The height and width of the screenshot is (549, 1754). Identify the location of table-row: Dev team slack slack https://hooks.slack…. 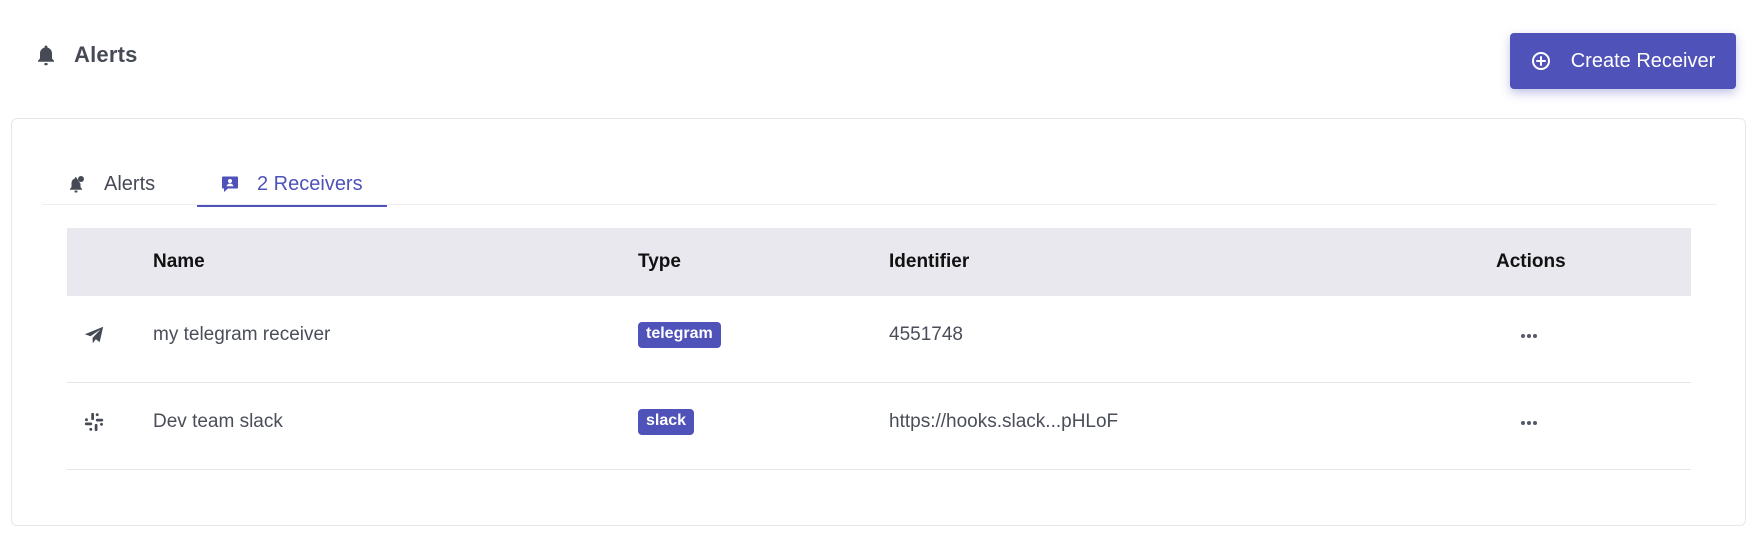
(879, 426).